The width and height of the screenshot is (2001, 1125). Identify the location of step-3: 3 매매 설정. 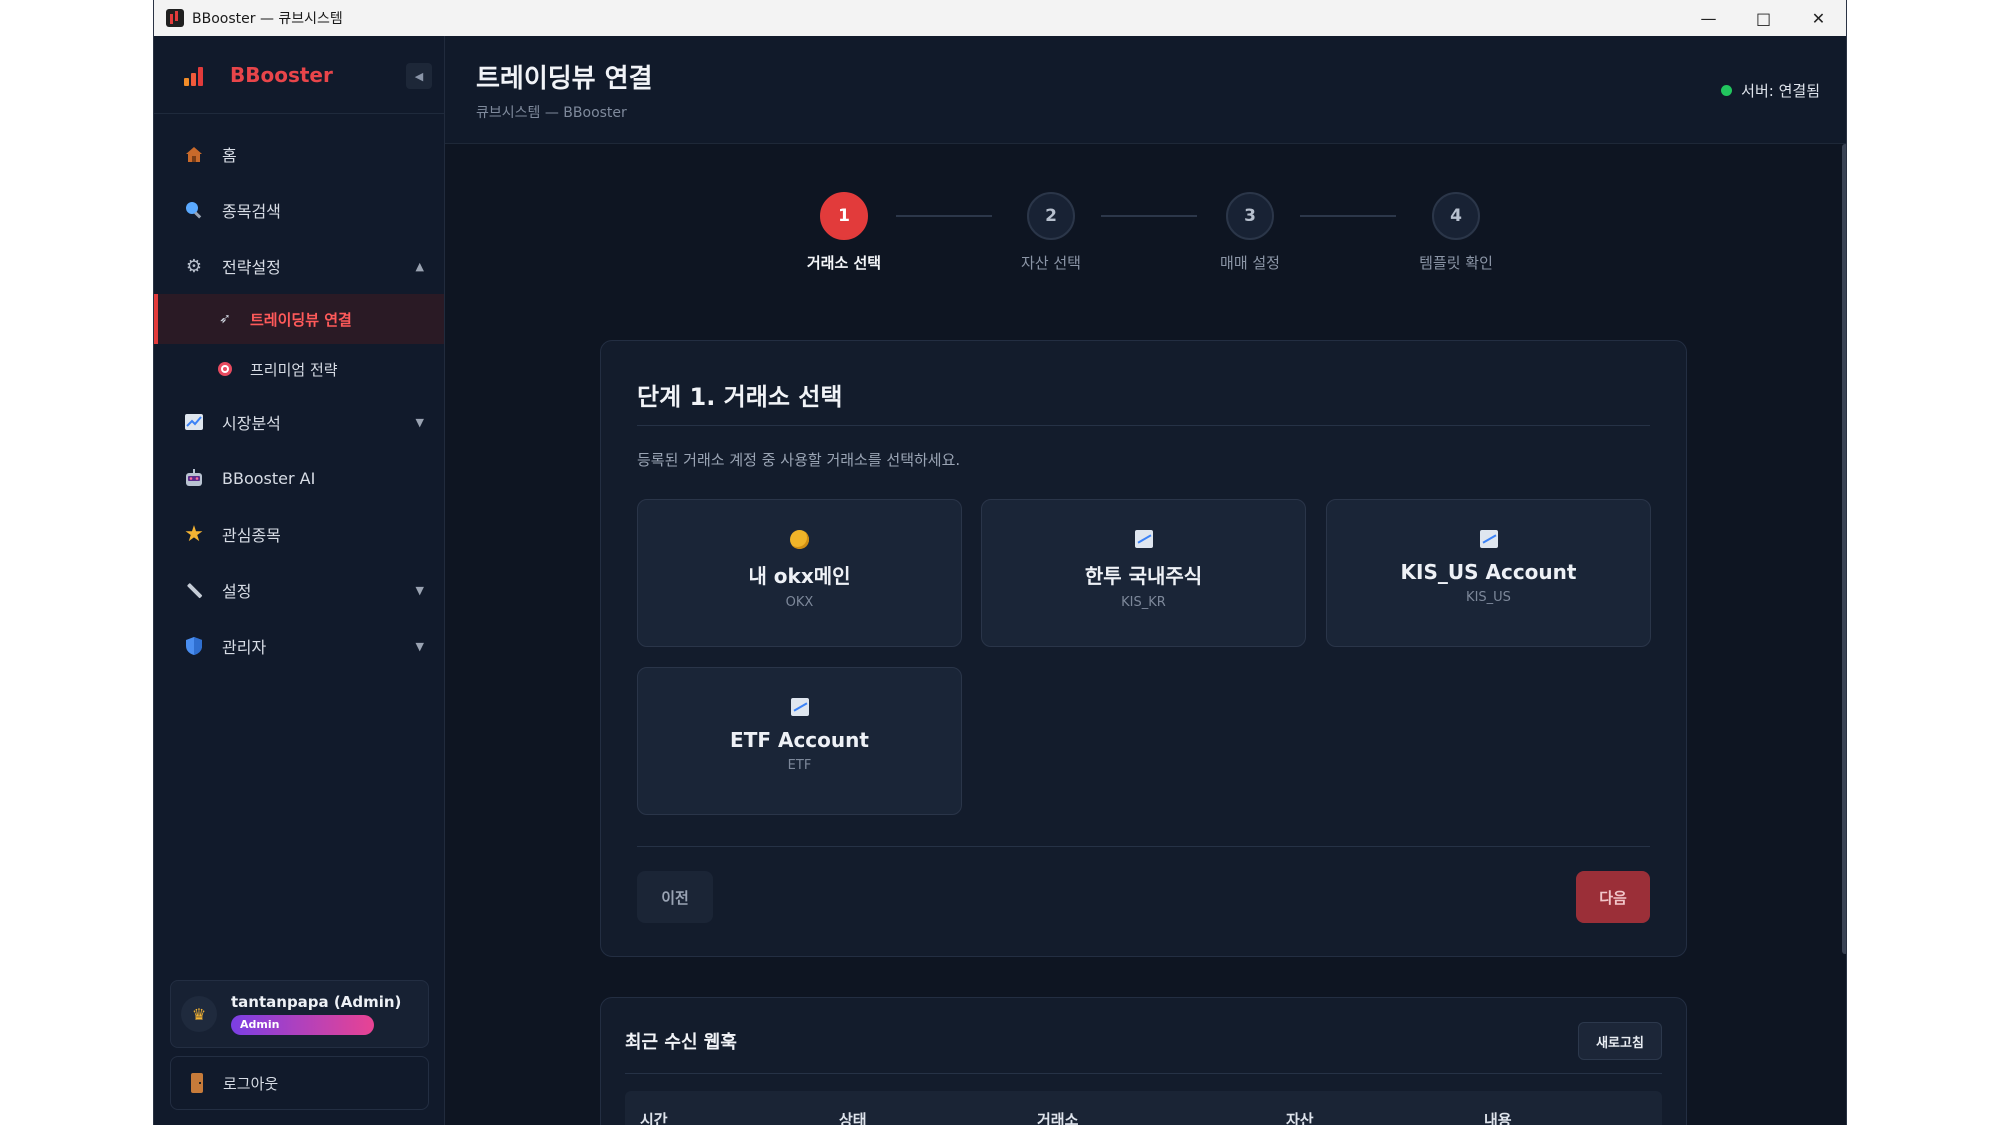
(1250, 232).